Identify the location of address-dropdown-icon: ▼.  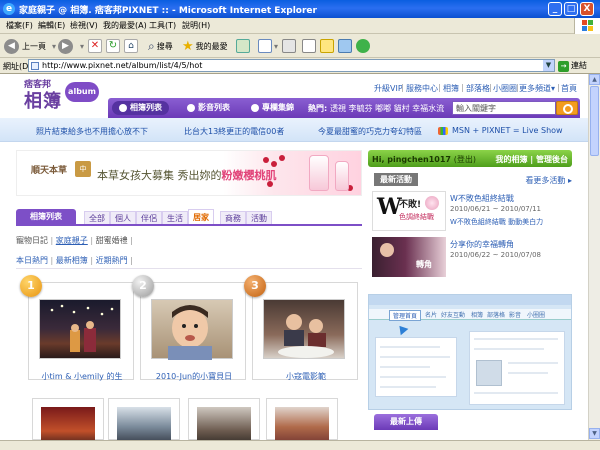
(548, 65).